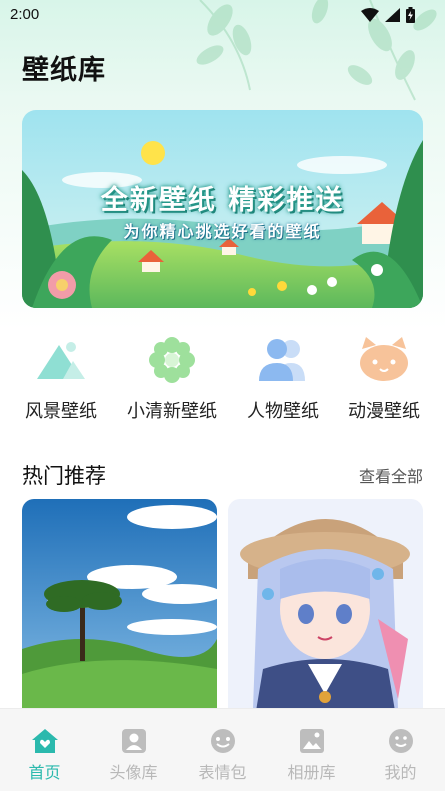 This screenshot has width=445, height=791. What do you see at coordinates (133, 755) in the screenshot?
I see `nav-avatar: 头像库` at bounding box center [133, 755].